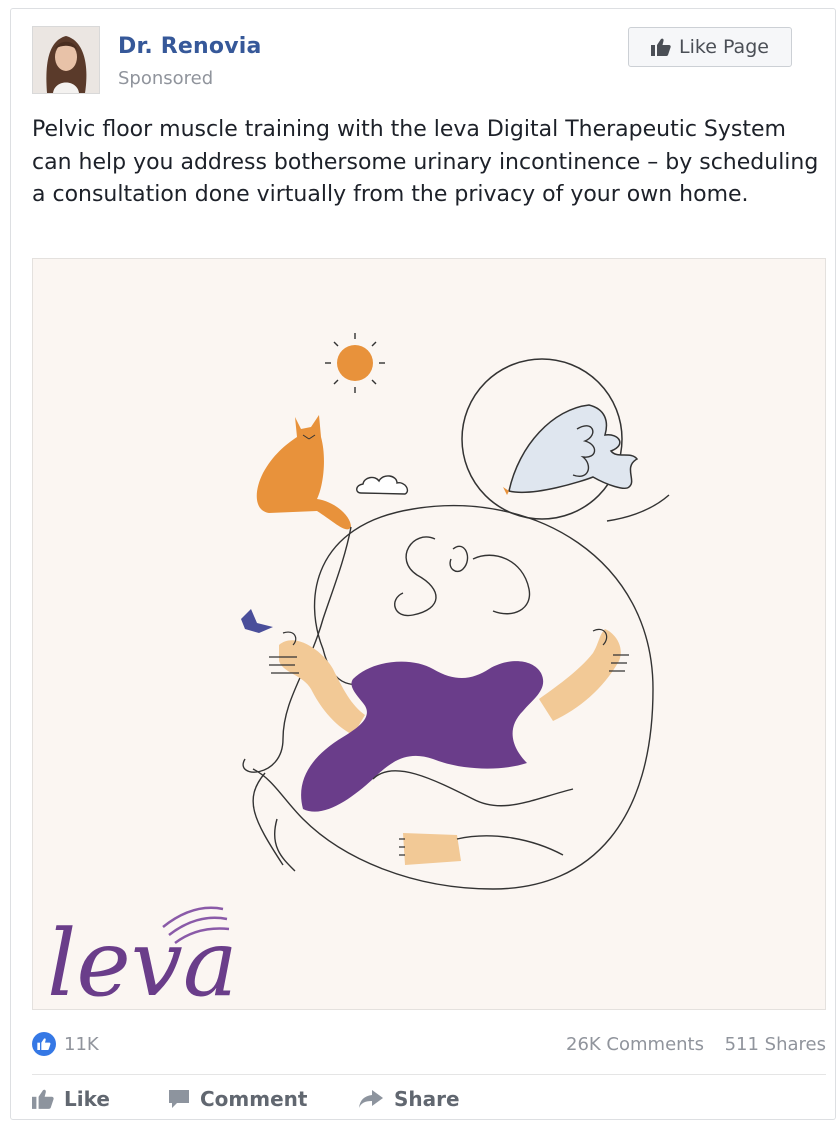 This screenshot has height=1122, width=838. Describe the element at coordinates (573, 448) in the screenshot. I see `bird-icon` at that location.